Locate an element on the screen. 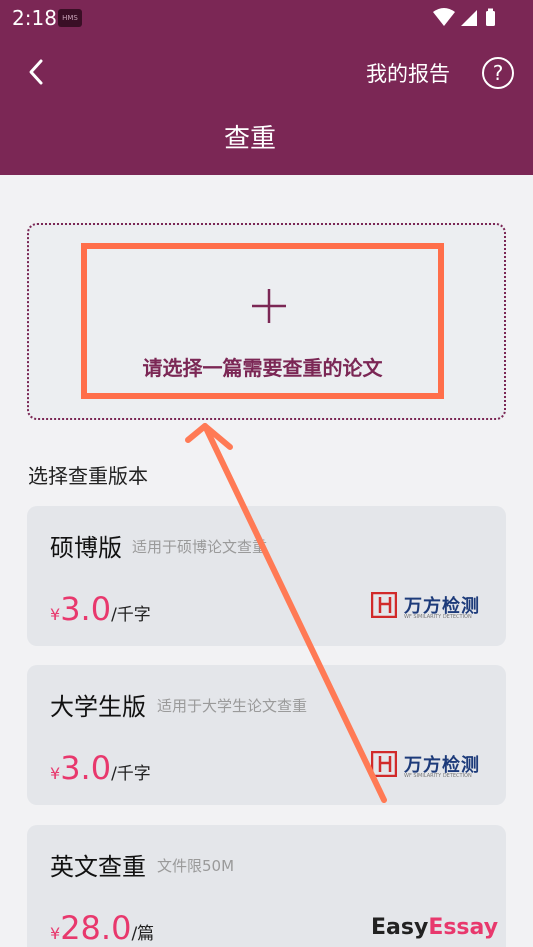 The width and height of the screenshot is (533, 947). plan-description: 适用于硕博论文查重 is located at coordinates (200, 547).